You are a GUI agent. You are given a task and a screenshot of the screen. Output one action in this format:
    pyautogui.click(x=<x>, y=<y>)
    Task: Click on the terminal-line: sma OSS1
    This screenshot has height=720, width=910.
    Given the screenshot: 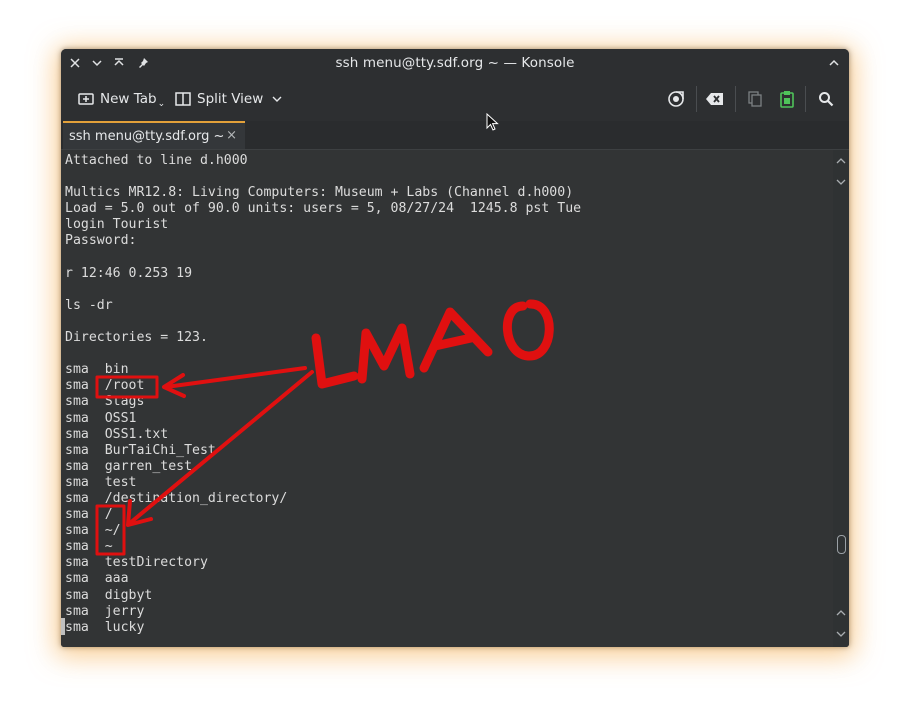 What is the action you would take?
    pyautogui.click(x=101, y=418)
    